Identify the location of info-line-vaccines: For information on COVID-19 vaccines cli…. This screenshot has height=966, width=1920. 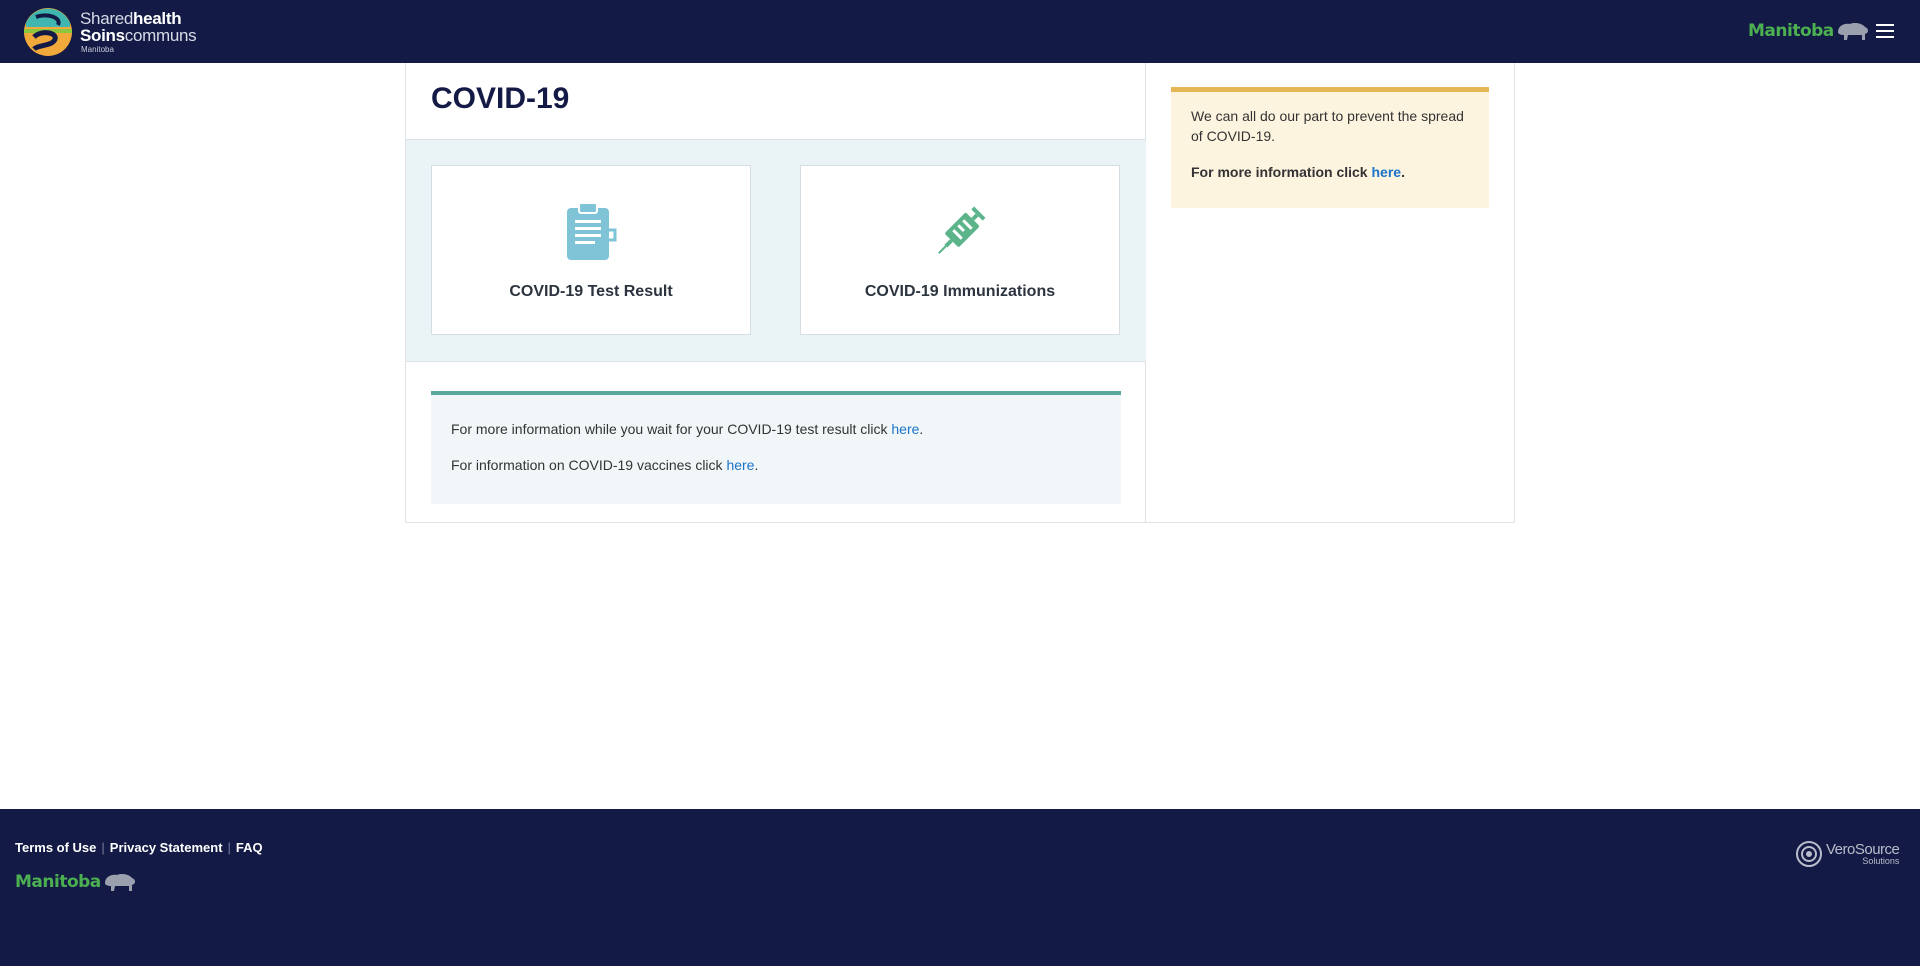
(604, 465).